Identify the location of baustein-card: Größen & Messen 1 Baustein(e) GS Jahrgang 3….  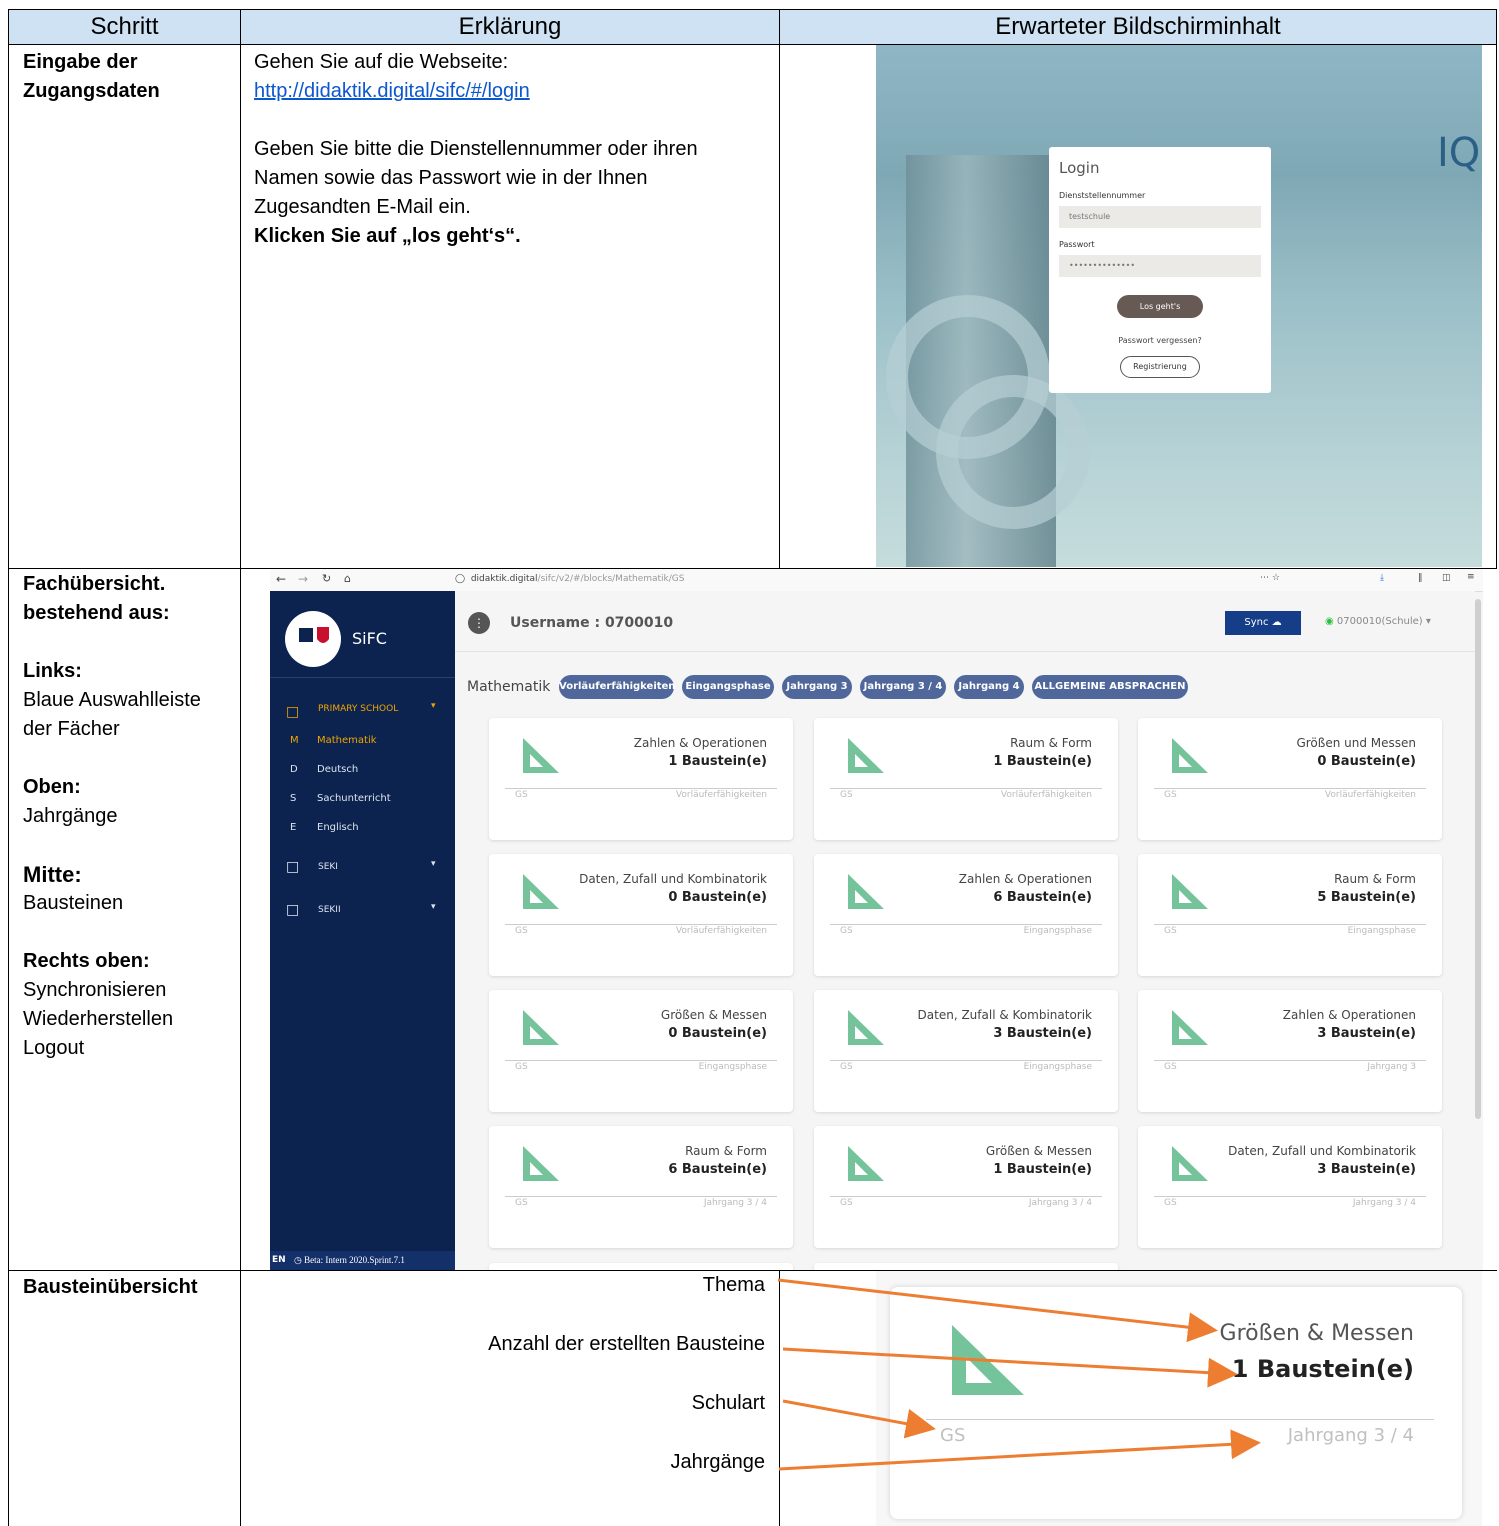
(966, 1187).